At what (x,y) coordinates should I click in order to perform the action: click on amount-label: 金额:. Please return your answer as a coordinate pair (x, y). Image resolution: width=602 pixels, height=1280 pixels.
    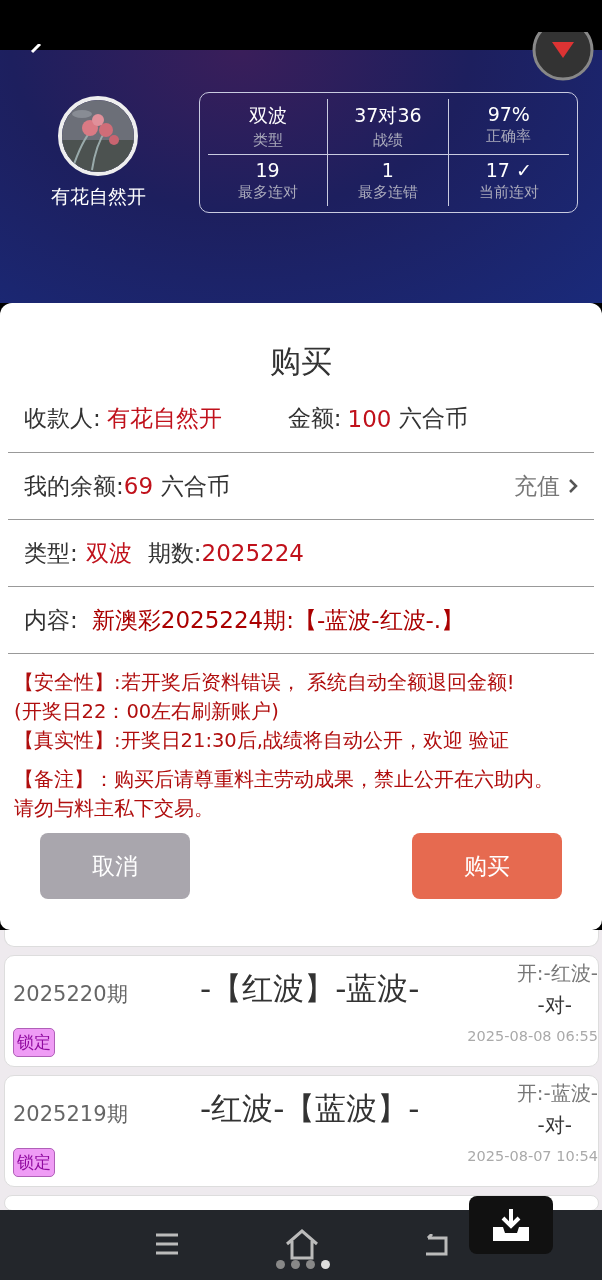
    Looking at the image, I should click on (314, 418).